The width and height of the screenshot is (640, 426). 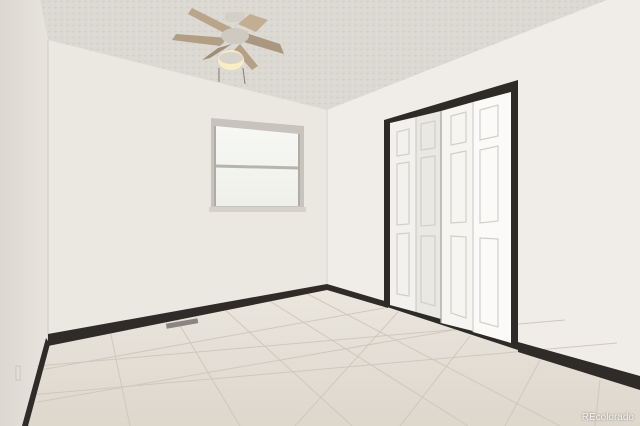 What do you see at coordinates (450, 217) in the screenshot?
I see `closet-doors` at bounding box center [450, 217].